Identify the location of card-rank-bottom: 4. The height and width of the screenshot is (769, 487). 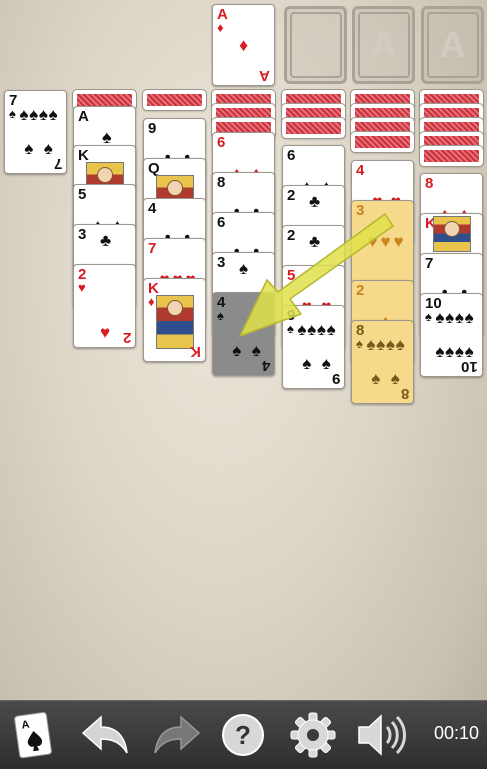
(265, 365).